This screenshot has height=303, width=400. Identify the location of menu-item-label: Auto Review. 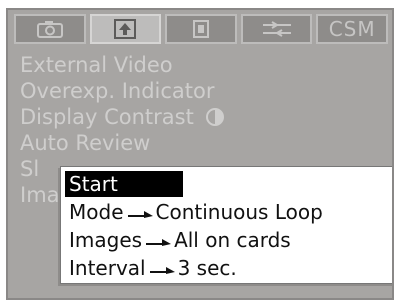
(85, 143).